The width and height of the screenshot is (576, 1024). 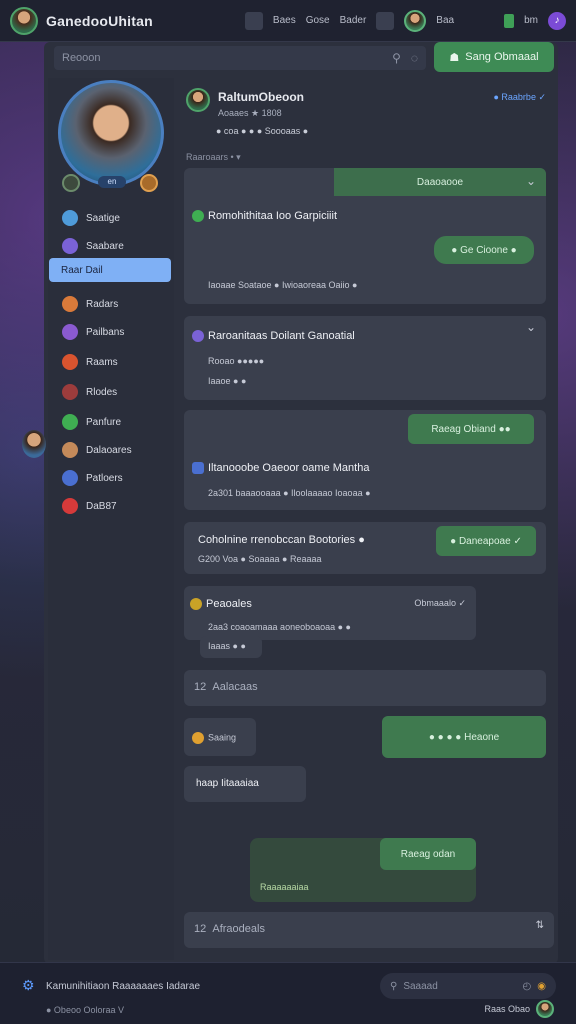 I want to click on app-logo-avatar, so click(x=24, y=20).